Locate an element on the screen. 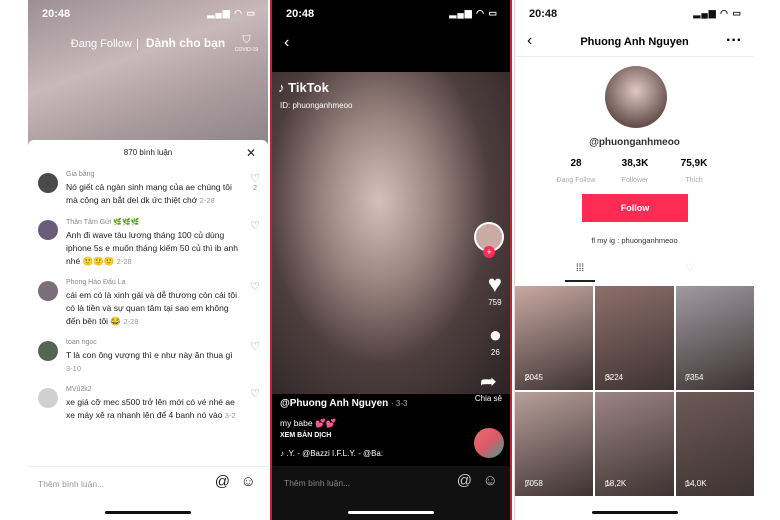  comment-count: 26 is located at coordinates (495, 352).